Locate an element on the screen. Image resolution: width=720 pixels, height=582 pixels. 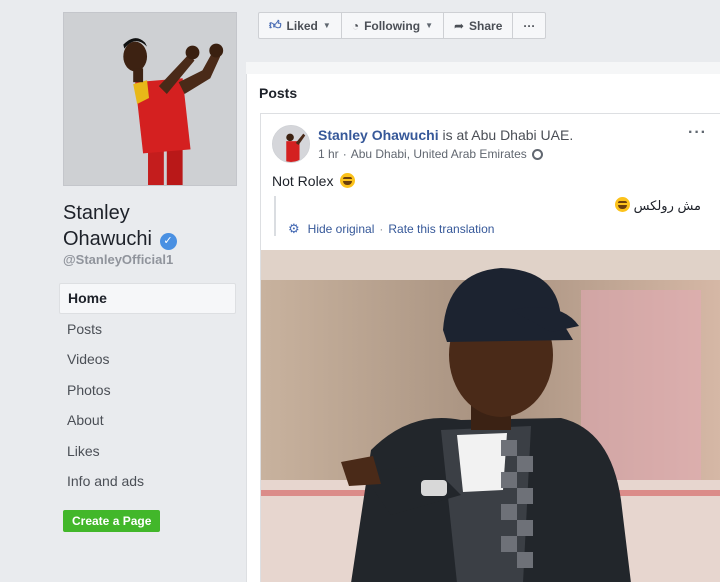
nav-item-about: About is located at coordinates (147, 420).